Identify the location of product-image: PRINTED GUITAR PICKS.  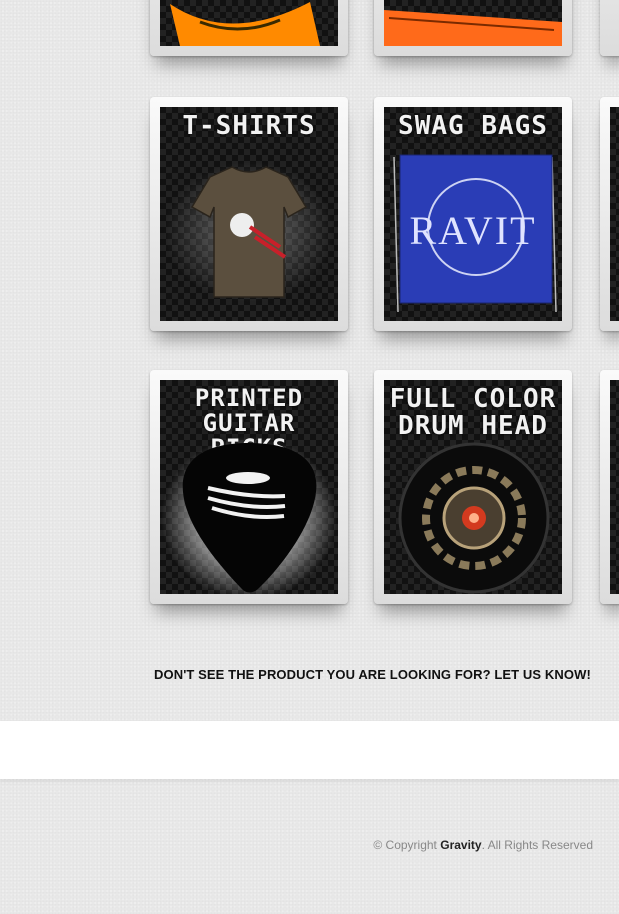
(249, 487).